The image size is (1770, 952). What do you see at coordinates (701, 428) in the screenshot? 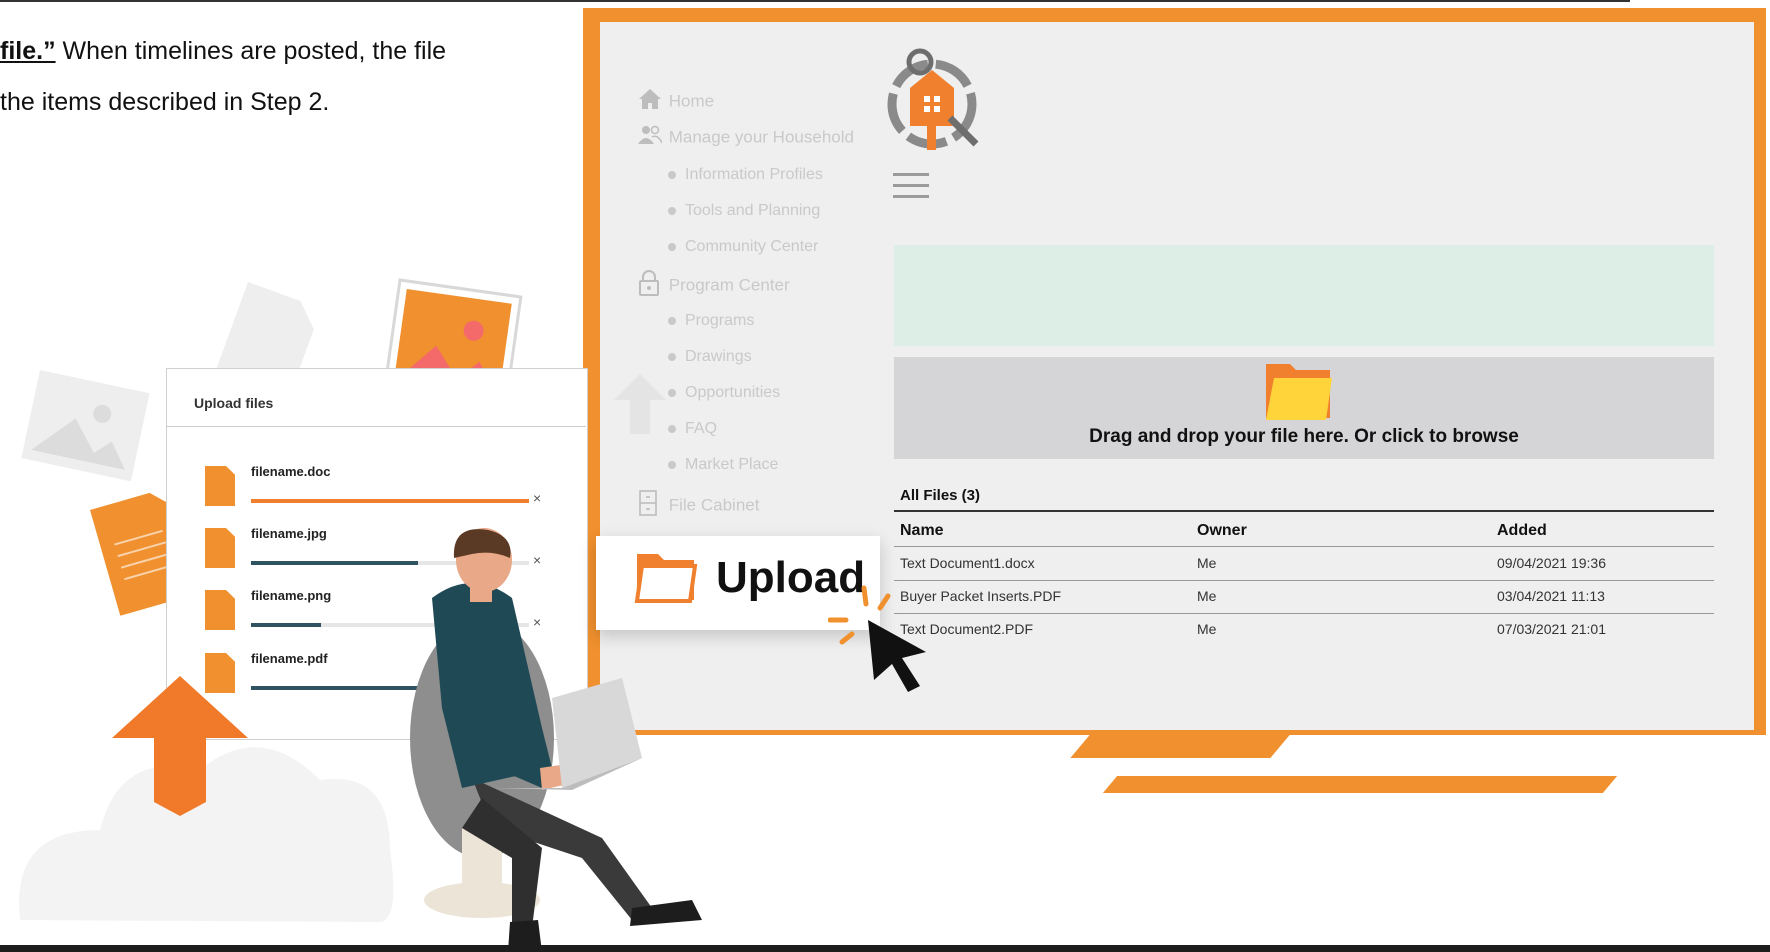
I see `sidebar-label: FAQ` at bounding box center [701, 428].